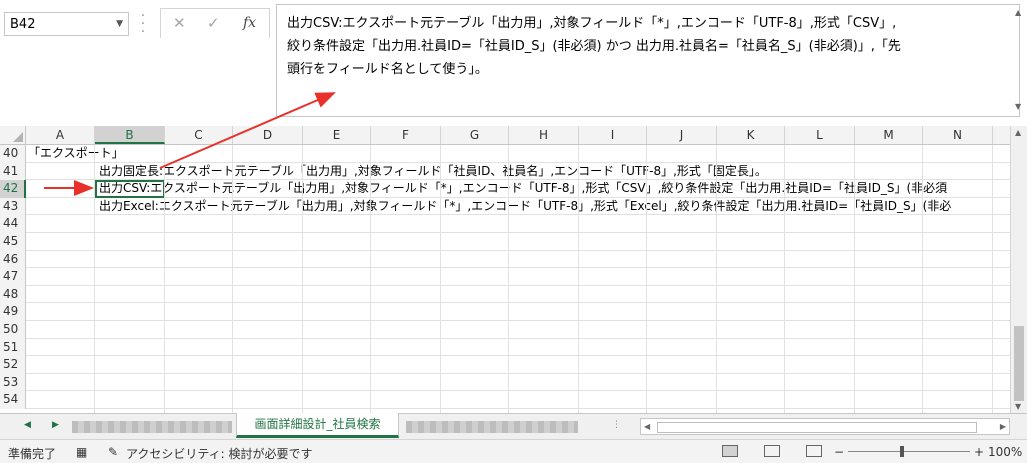  Describe the element at coordinates (55, 425) in the screenshot. I see `next-sheet-icon: ▶` at that location.